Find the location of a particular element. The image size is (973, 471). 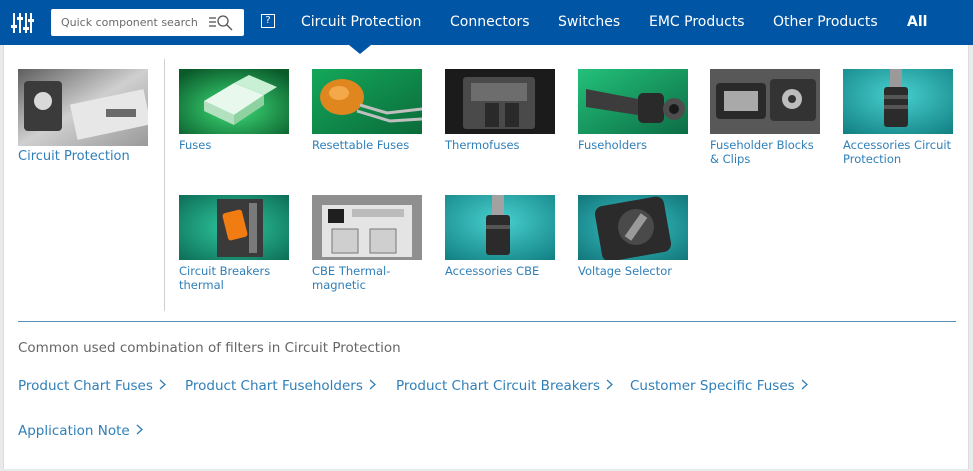

tile-fuses: Fuses is located at coordinates (234, 110).